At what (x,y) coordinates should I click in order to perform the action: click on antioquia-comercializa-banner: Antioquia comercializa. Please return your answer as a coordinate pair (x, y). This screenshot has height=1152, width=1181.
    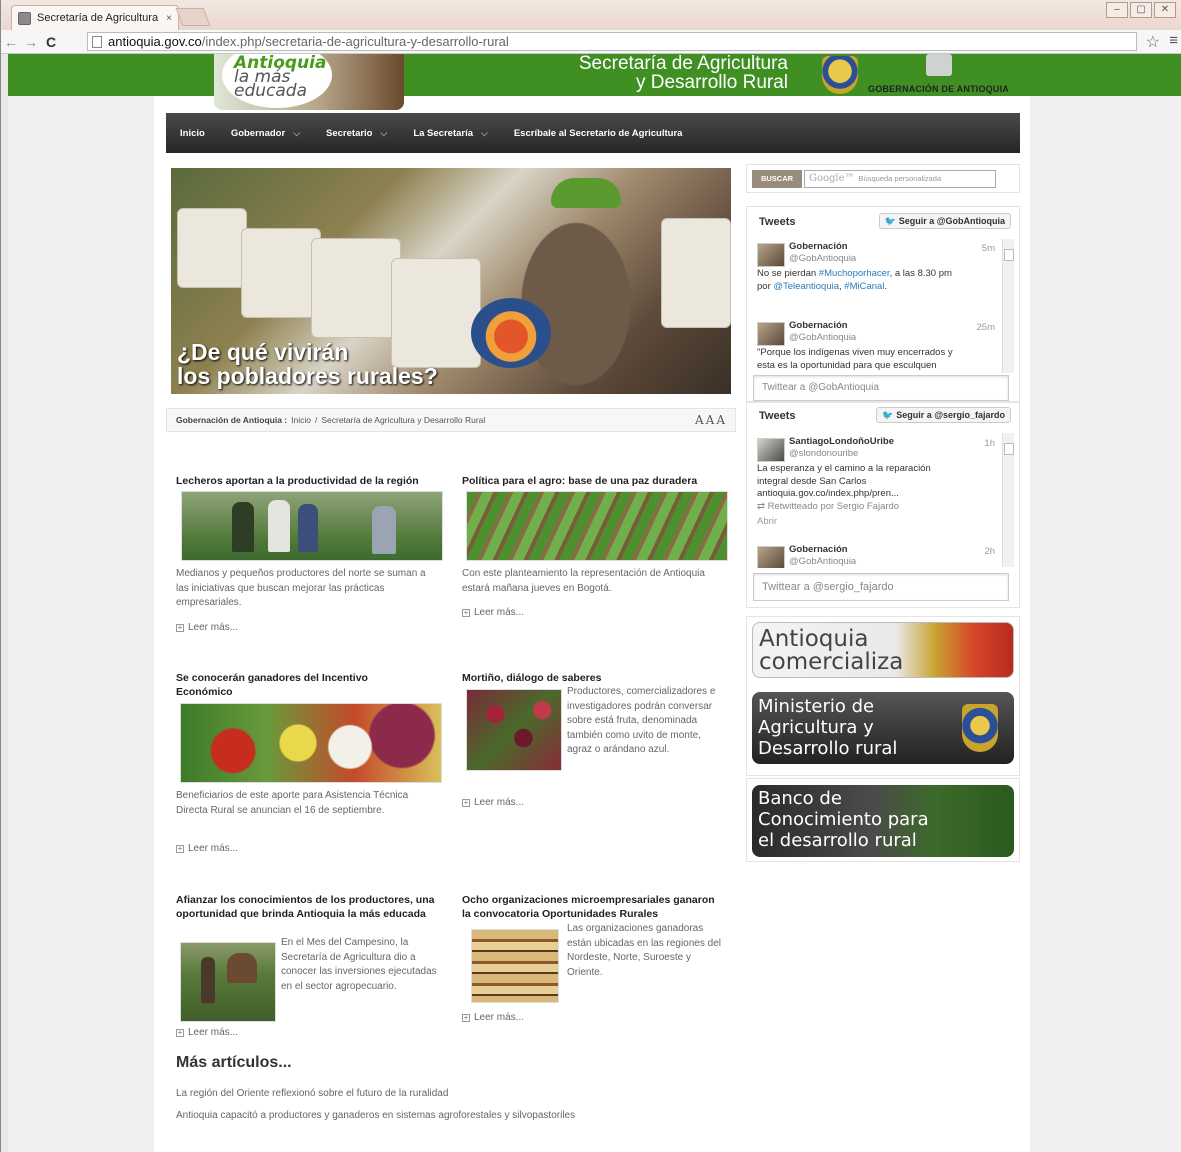
    Looking at the image, I should click on (883, 650).